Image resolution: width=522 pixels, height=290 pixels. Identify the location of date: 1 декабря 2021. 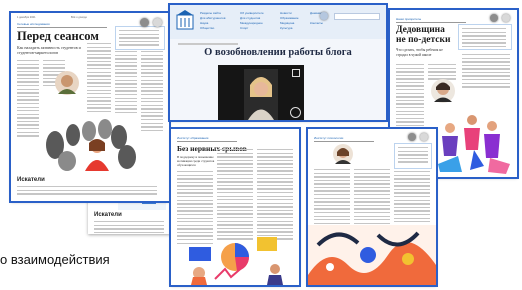
(26, 17).